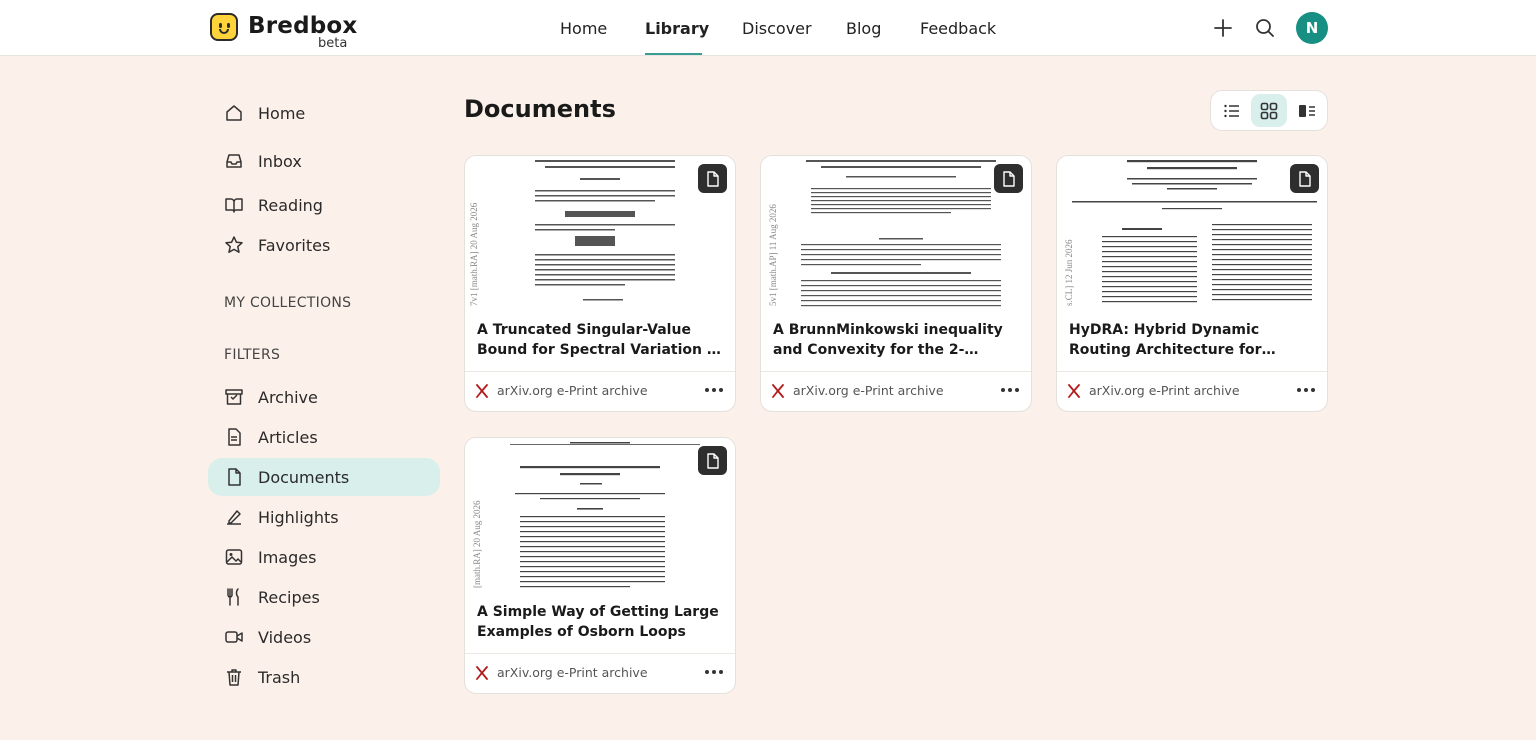 The width and height of the screenshot is (1536, 740). Describe the element at coordinates (234, 637) in the screenshot. I see `video-icon` at that location.